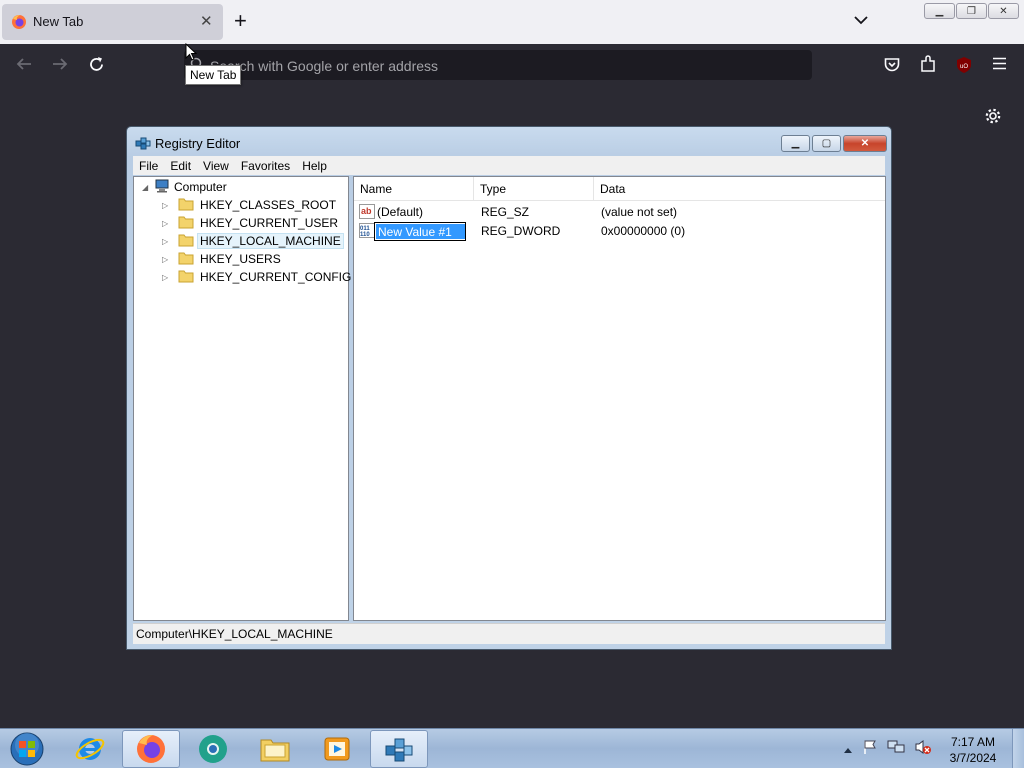 This screenshot has width=1024, height=768. I want to click on string-value-icon: ab, so click(367, 213).